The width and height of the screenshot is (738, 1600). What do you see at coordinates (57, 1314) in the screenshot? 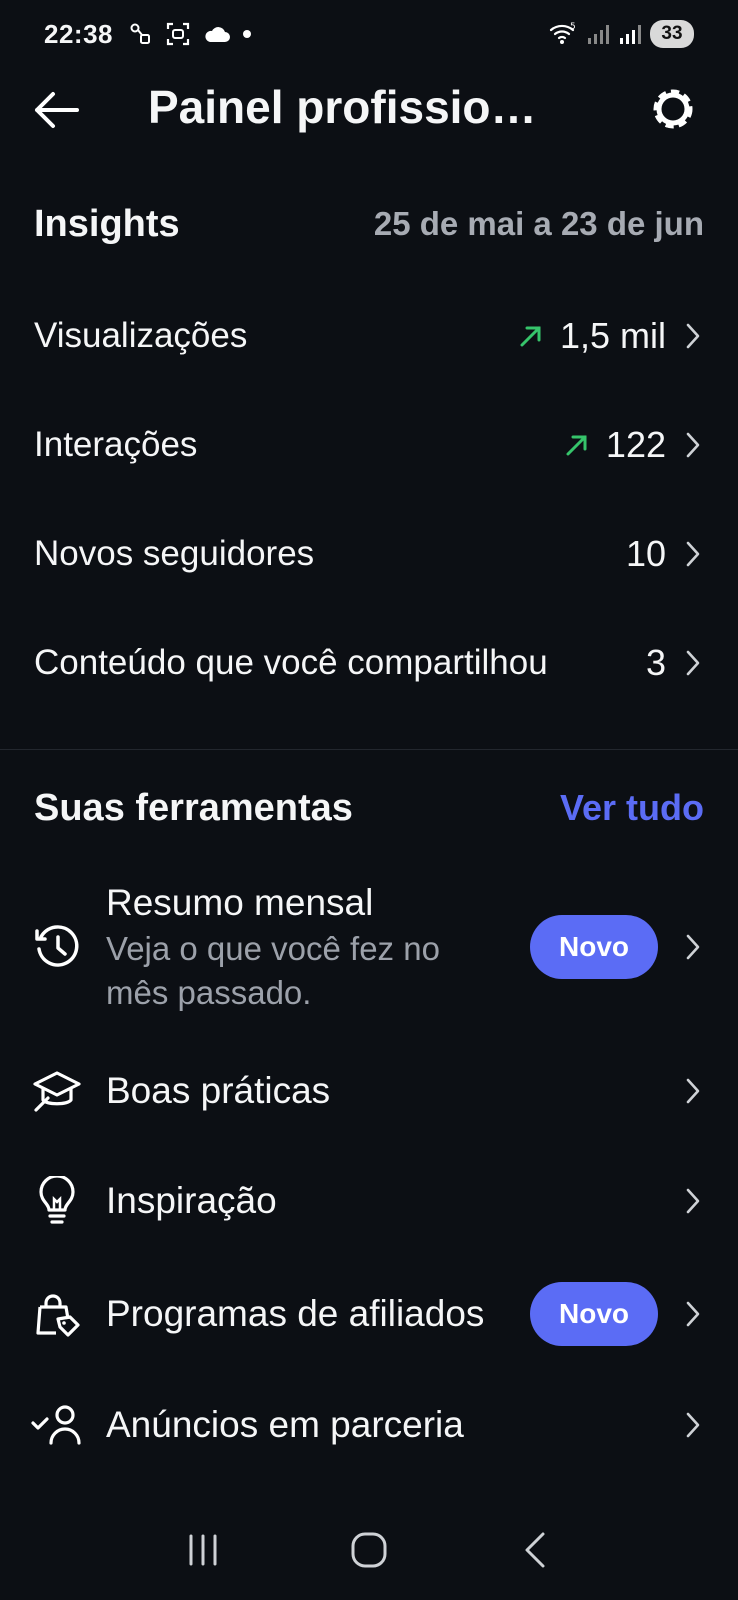
I see `shopping-bag-tag-icon` at bounding box center [57, 1314].